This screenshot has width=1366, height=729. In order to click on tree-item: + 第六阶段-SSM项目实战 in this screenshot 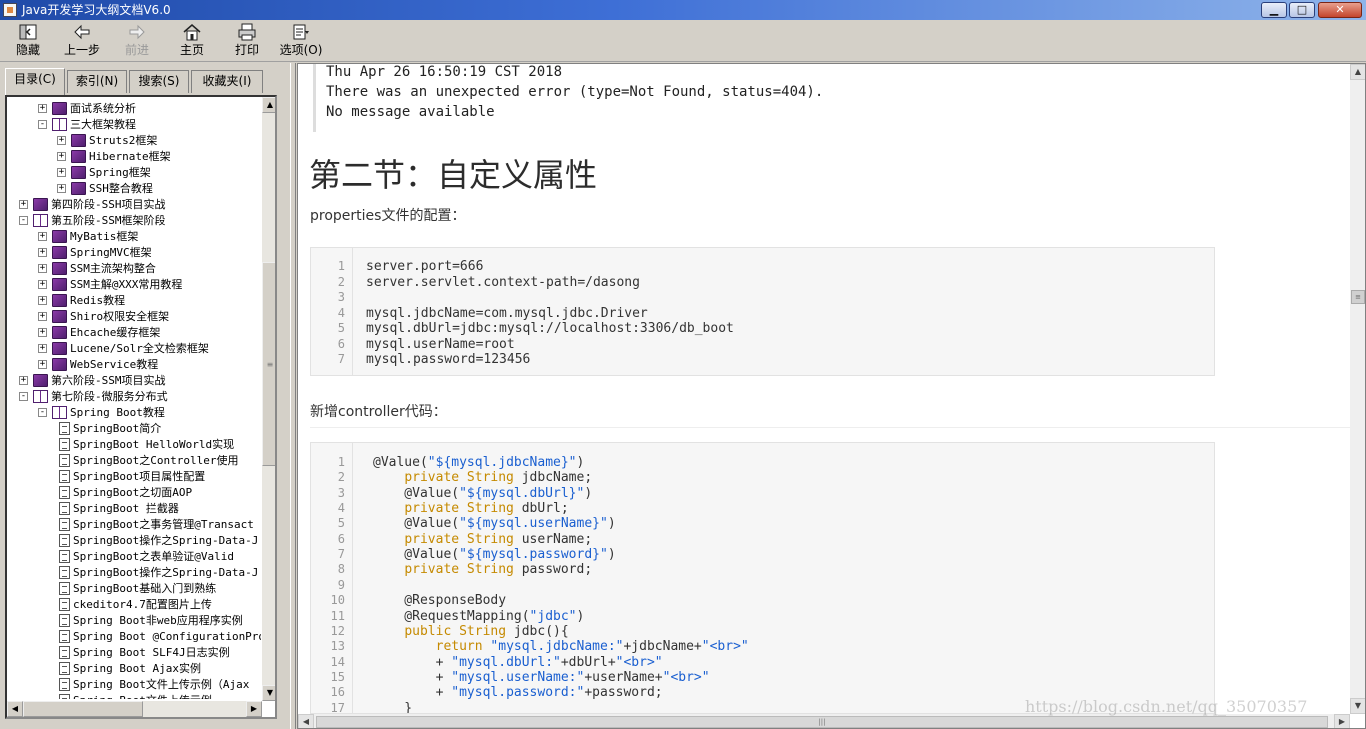, I will do `click(134, 381)`.